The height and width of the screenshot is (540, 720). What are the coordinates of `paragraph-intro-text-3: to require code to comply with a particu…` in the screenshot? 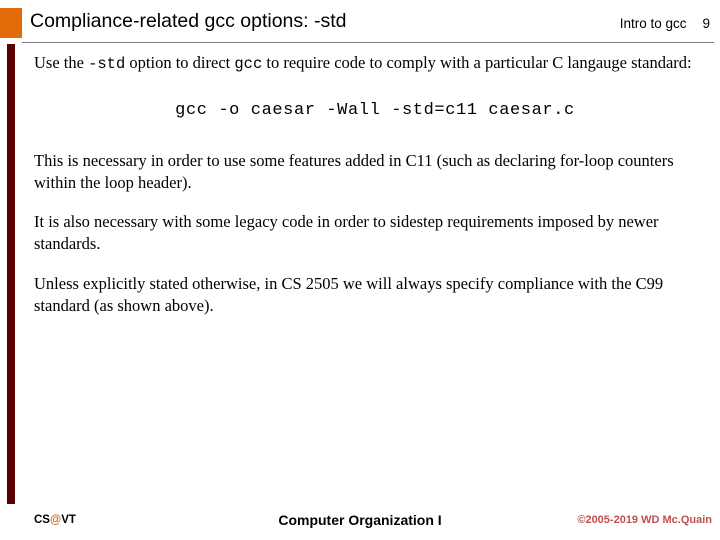 It's located at (477, 62).